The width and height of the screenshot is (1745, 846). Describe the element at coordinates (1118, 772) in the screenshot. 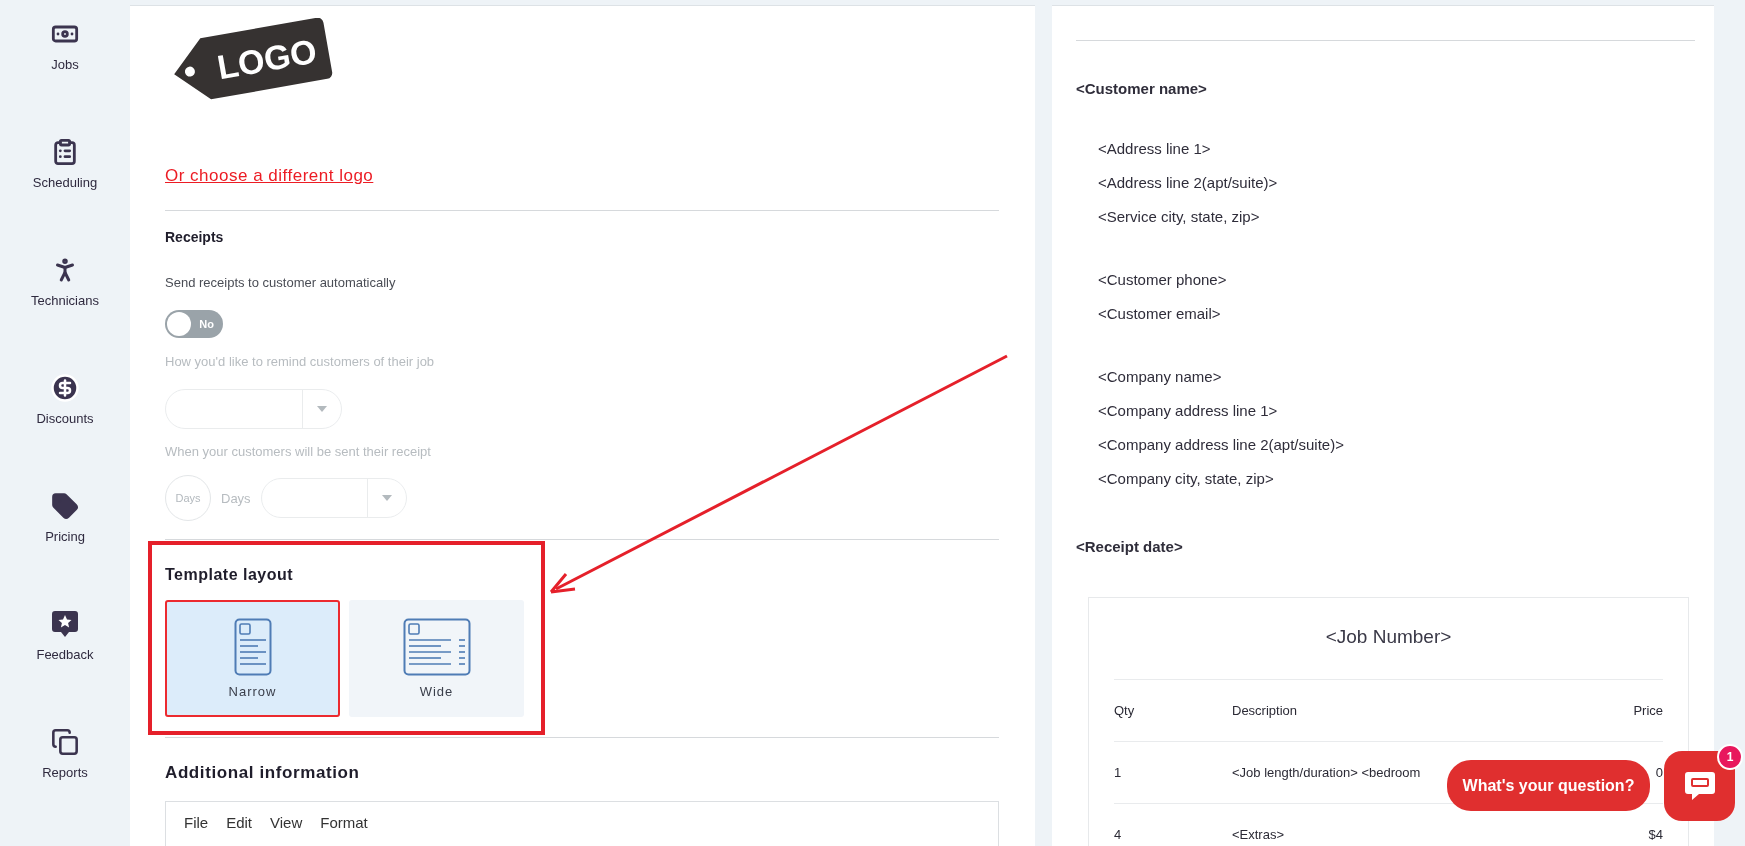

I see `table-cell-text: 1` at that location.